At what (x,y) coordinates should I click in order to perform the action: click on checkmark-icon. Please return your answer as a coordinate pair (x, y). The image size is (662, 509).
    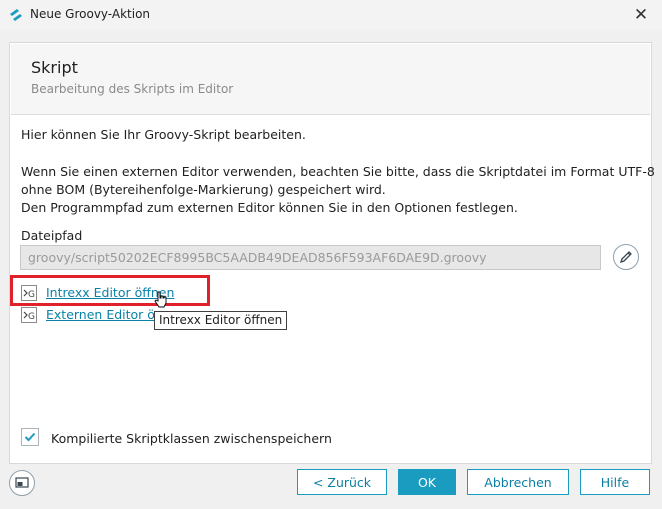
    Looking at the image, I should click on (30, 437).